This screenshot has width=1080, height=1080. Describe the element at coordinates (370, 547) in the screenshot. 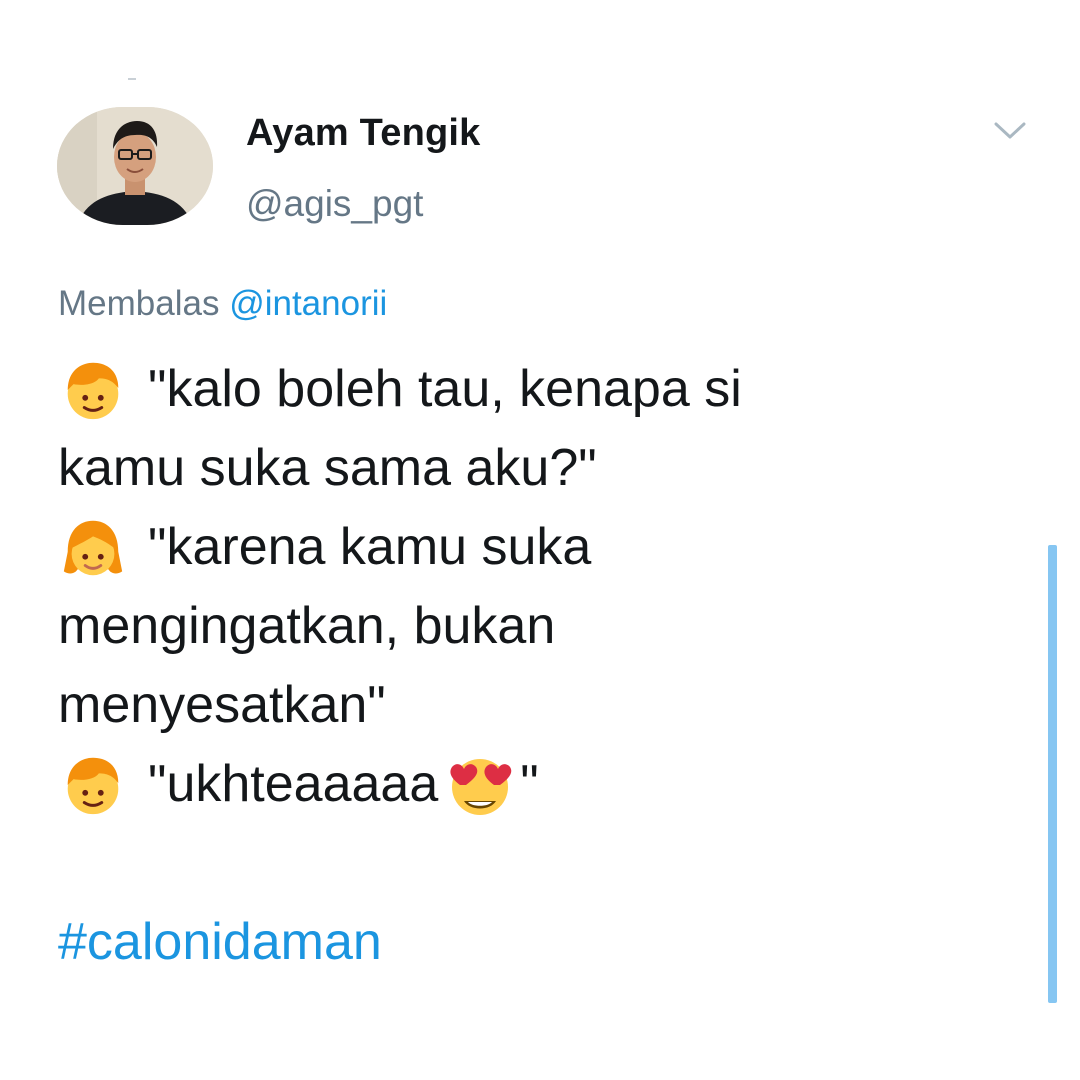

I see `tweet-line-text: "karena kamu suka` at that location.